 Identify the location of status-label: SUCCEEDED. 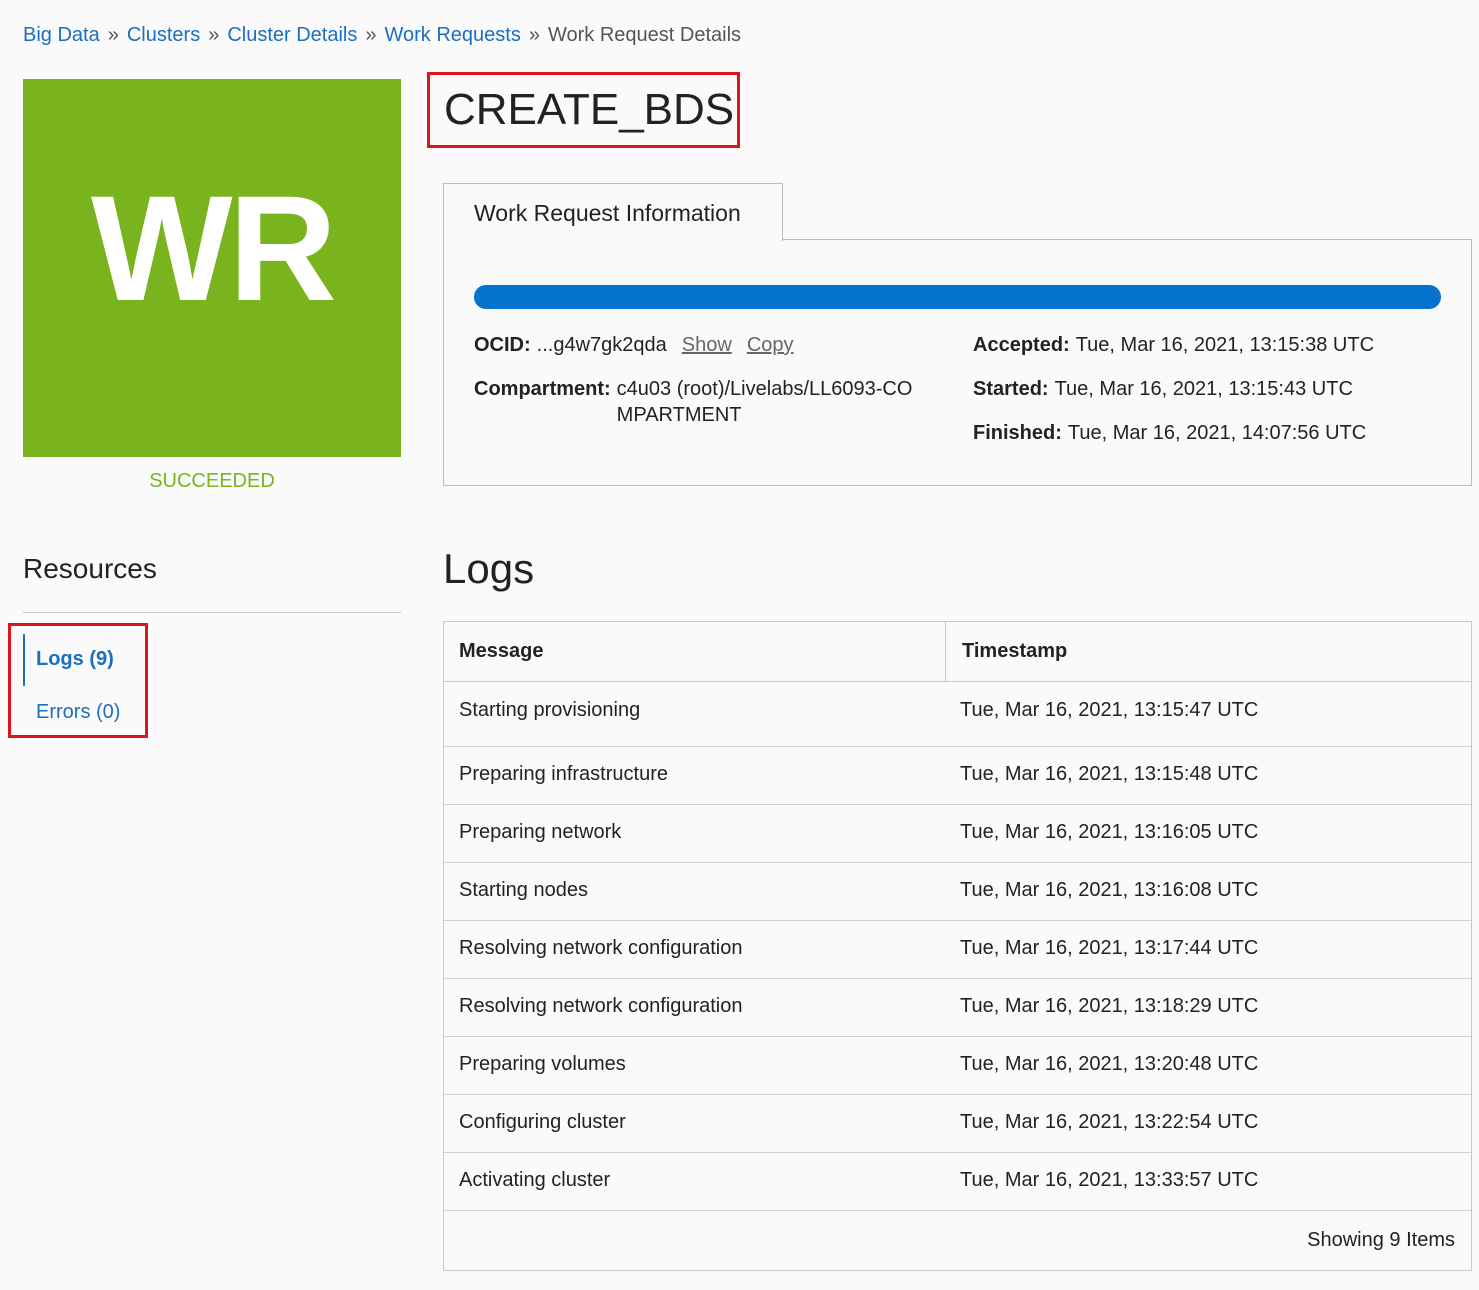
(212, 481).